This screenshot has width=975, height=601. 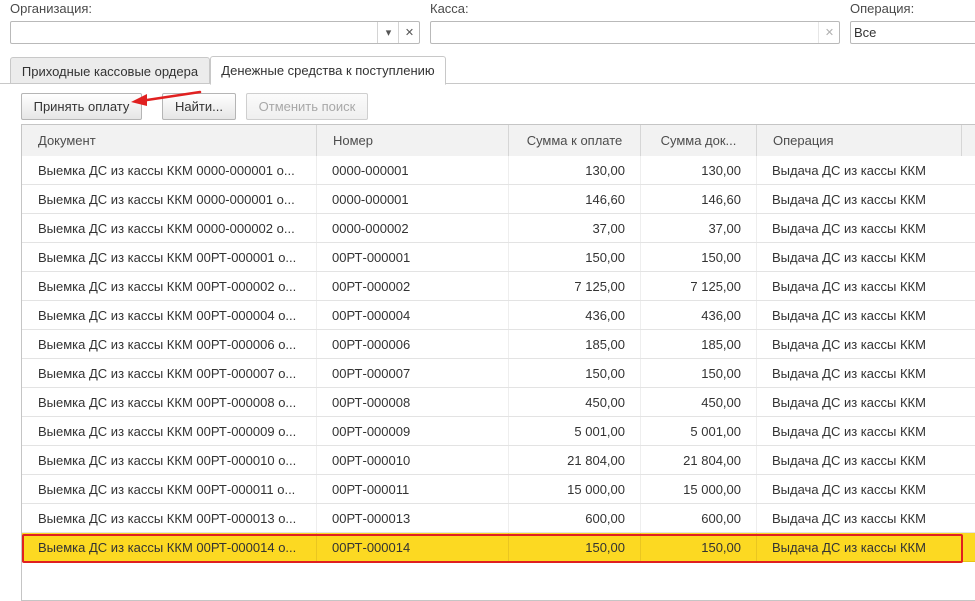 I want to click on chevron-down-icon: ▾, so click(x=388, y=32).